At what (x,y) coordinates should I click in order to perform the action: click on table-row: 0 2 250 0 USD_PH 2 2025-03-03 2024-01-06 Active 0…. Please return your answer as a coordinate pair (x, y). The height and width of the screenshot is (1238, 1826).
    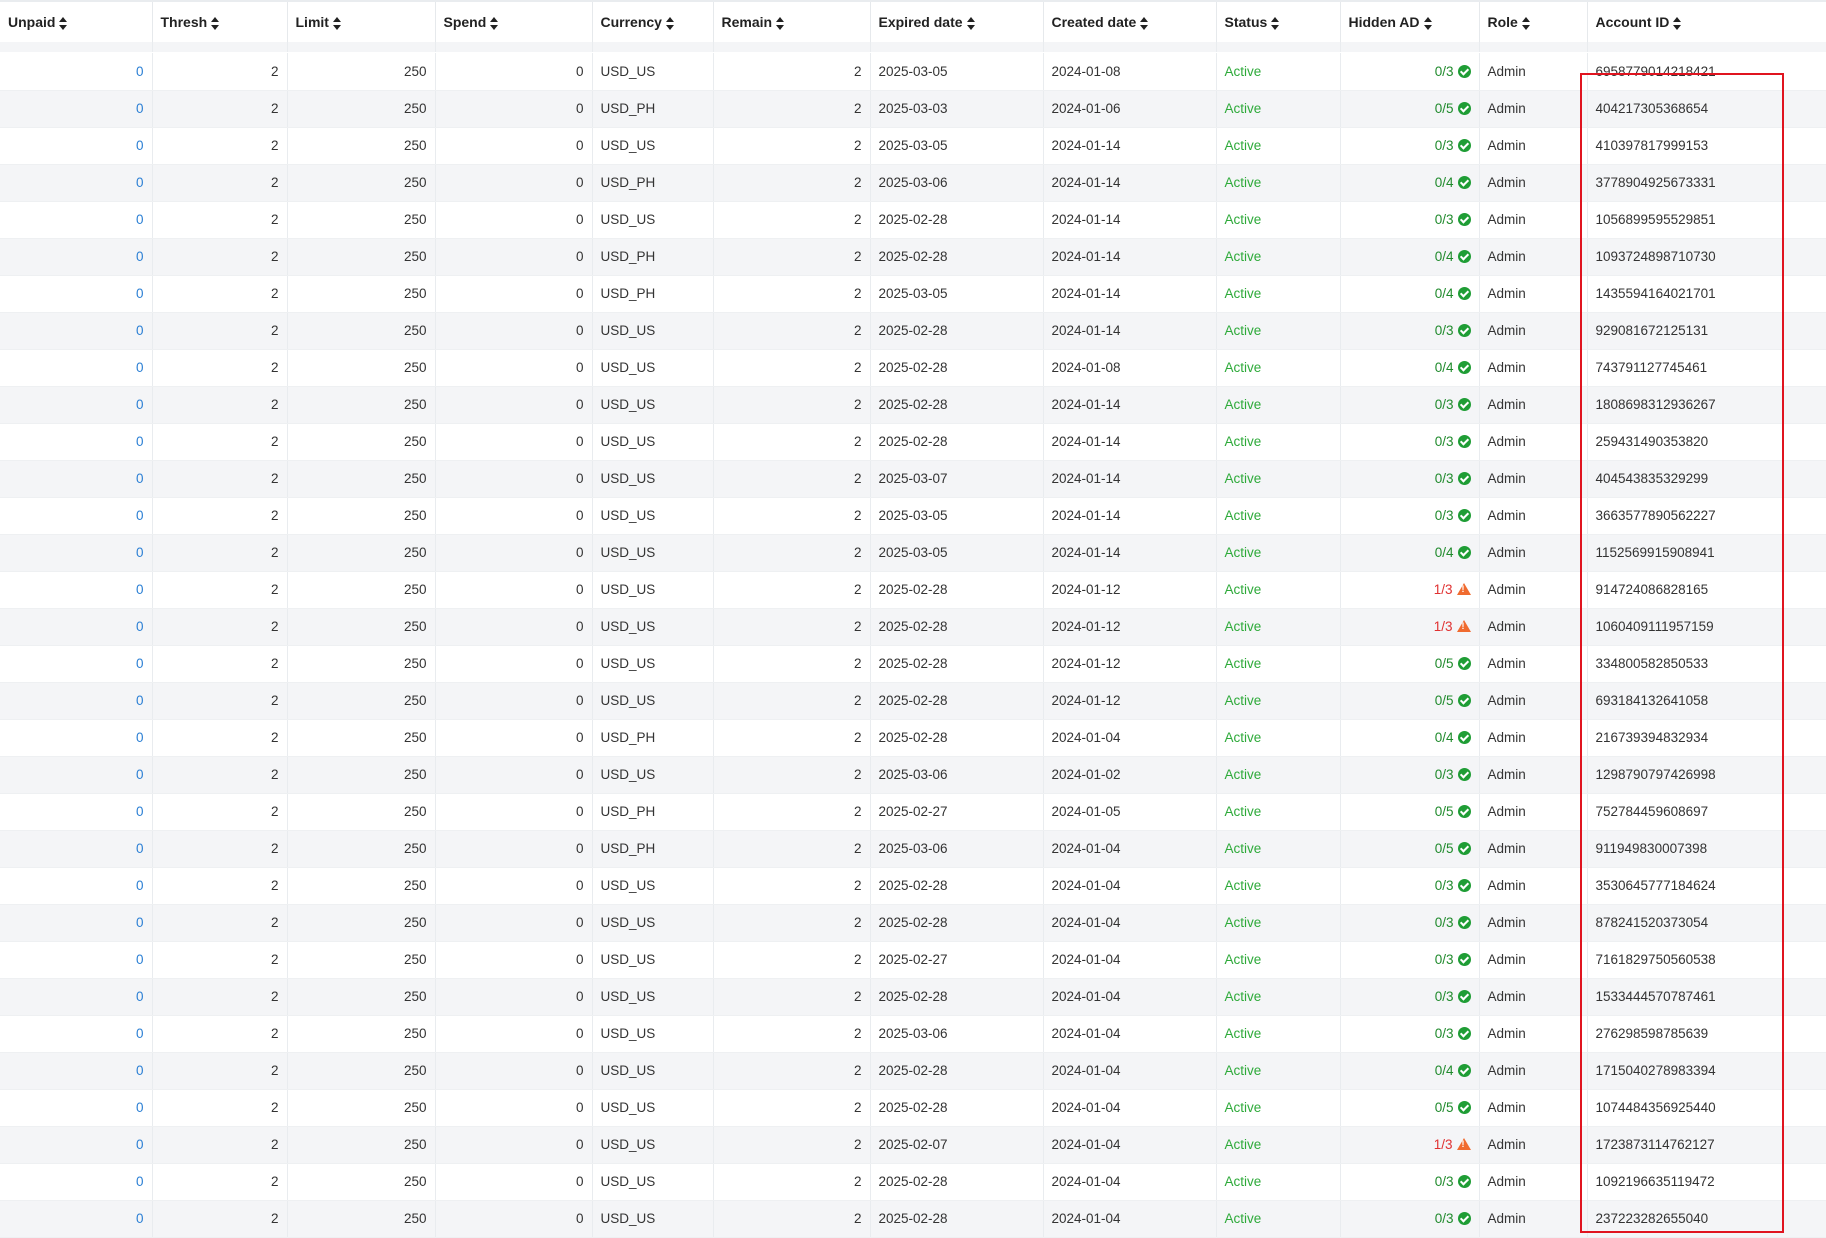
    Looking at the image, I should click on (913, 109).